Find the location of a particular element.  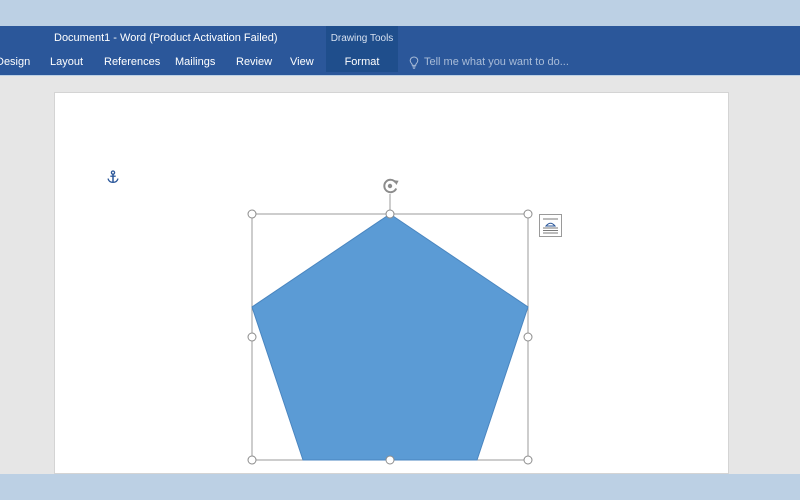

resize-handle-top-right is located at coordinates (528, 214).